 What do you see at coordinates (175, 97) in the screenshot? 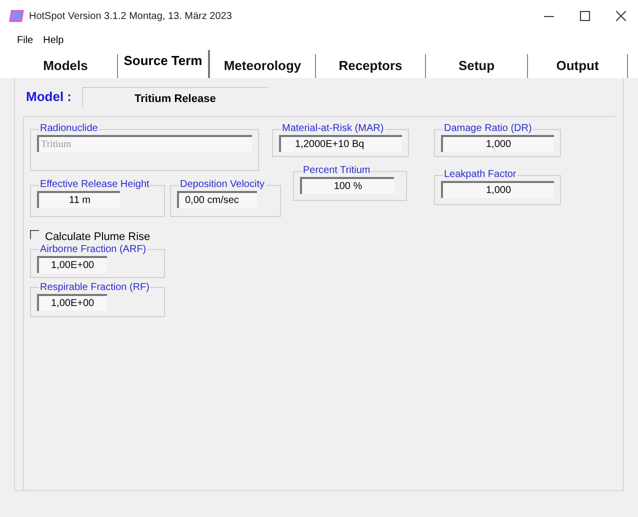
I see `model-field: Tritium Release` at bounding box center [175, 97].